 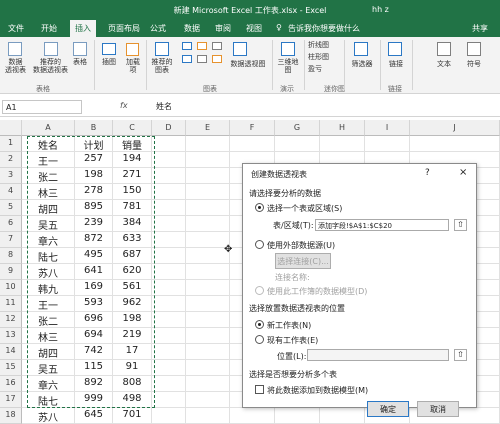 What do you see at coordinates (158, 28) in the screenshot?
I see `tab-formulas: 公式` at bounding box center [158, 28].